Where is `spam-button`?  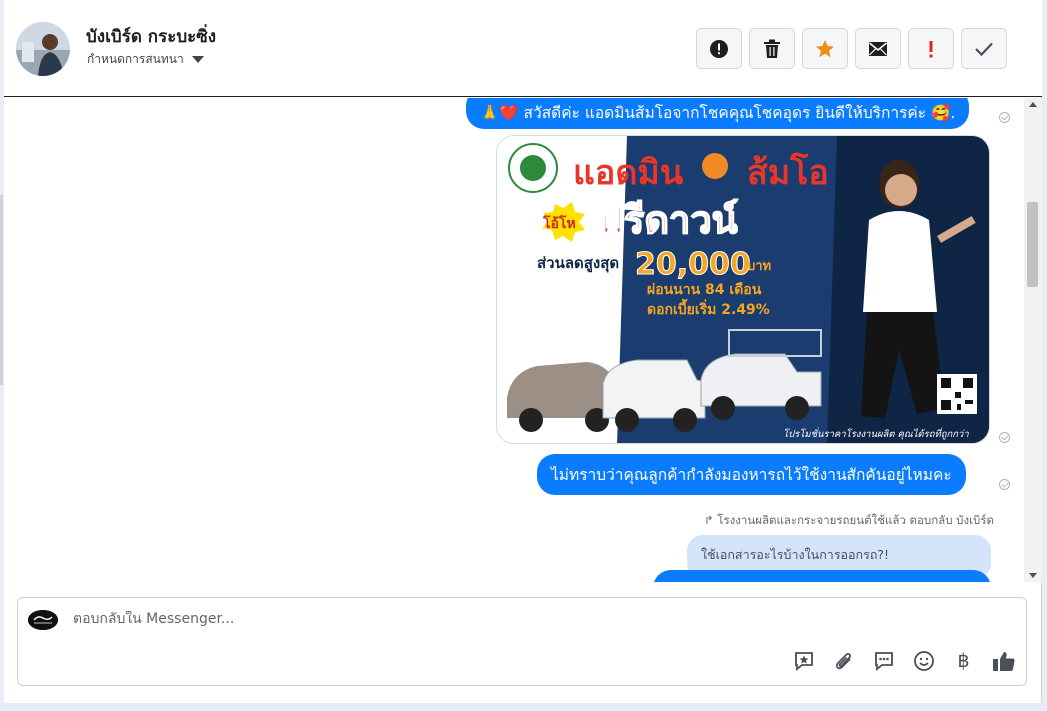 spam-button is located at coordinates (719, 48).